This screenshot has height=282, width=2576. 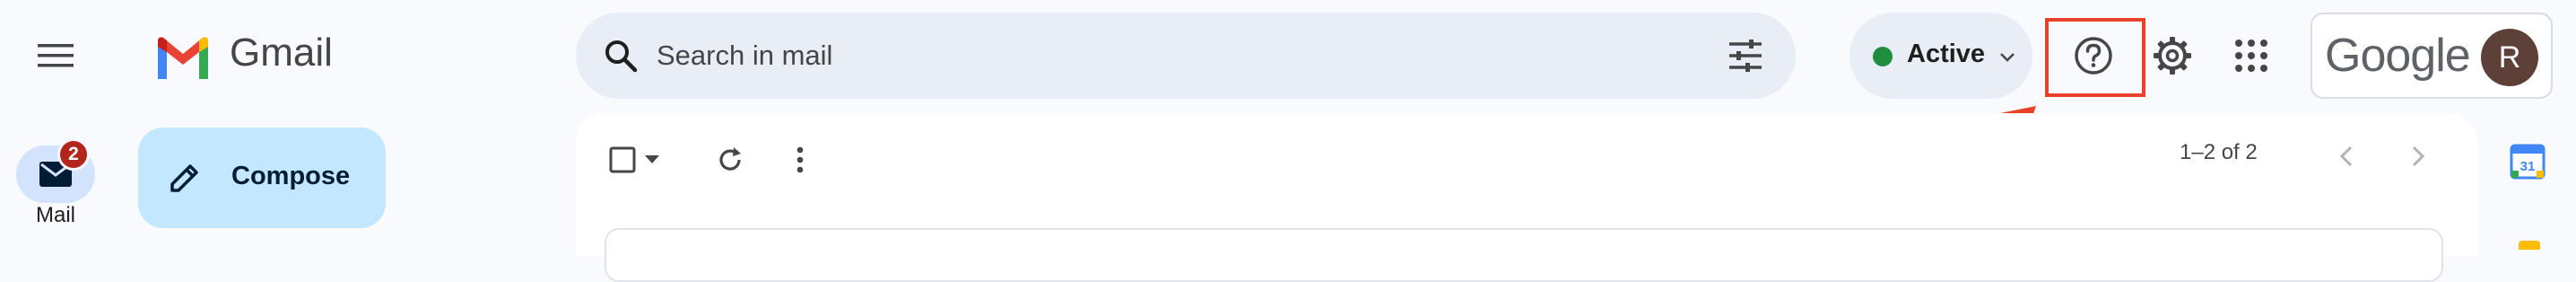 I want to click on more-vert-icon, so click(x=800, y=159).